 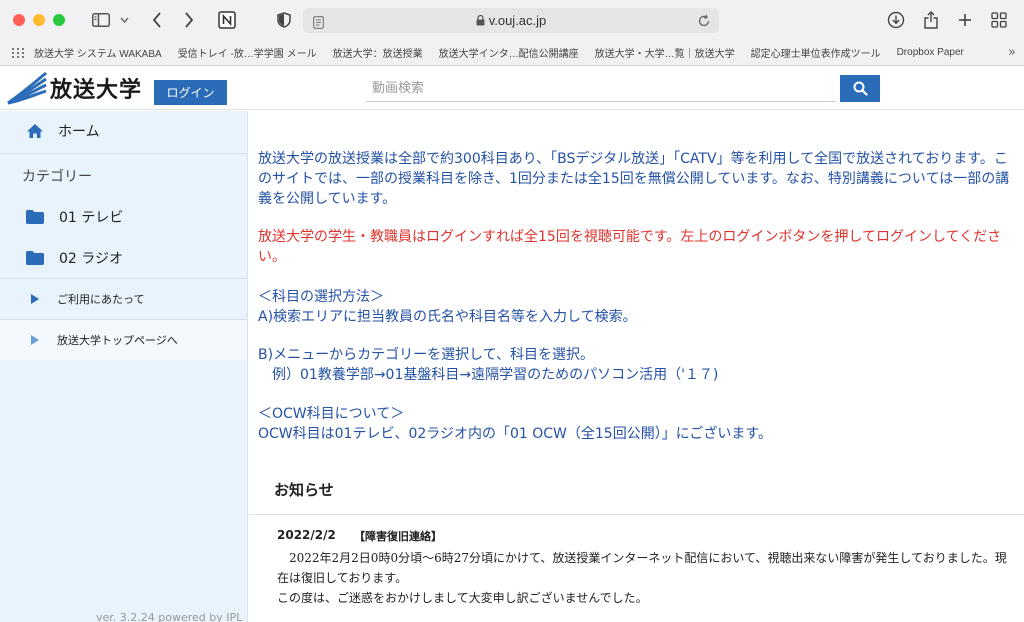 I want to click on site-logo: 放送大学, so click(x=74, y=88).